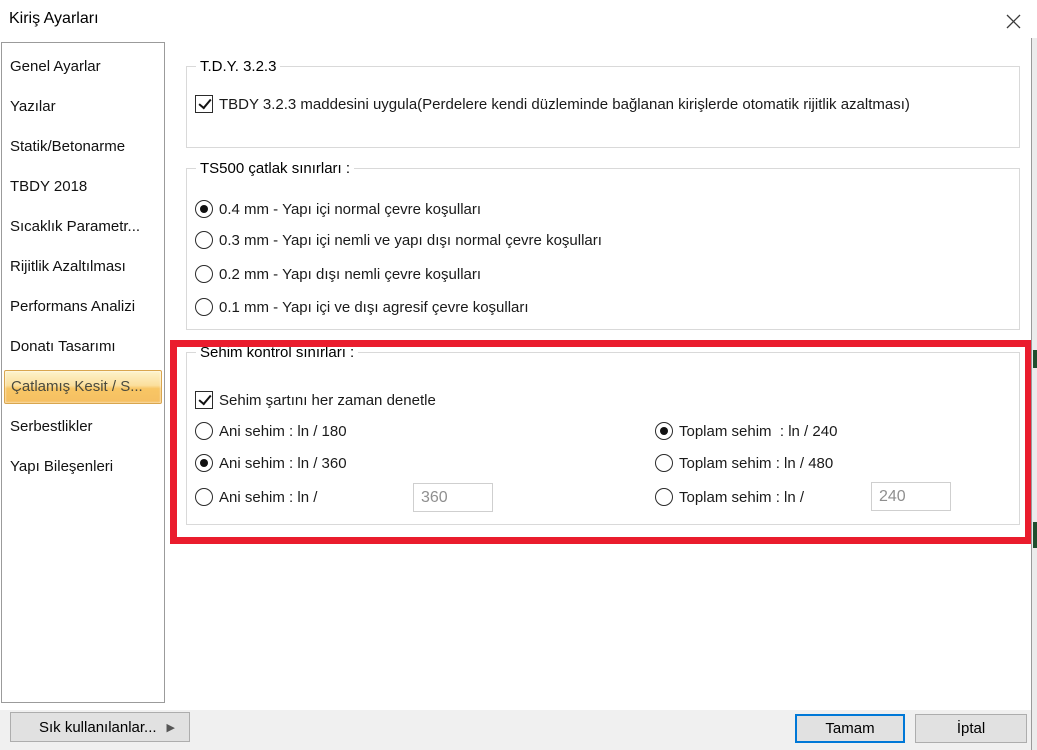 Image resolution: width=1037 pixels, height=750 pixels. What do you see at coordinates (204, 209) in the screenshot?
I see `crack-04mm-radio` at bounding box center [204, 209].